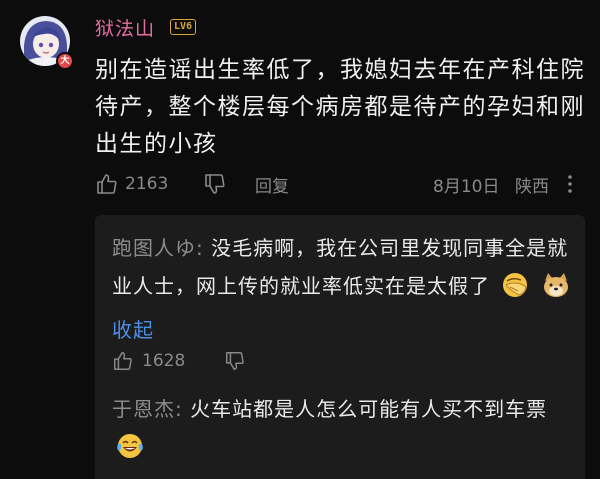  Describe the element at coordinates (556, 291) in the screenshot. I see `doge-emoji-icon` at that location.